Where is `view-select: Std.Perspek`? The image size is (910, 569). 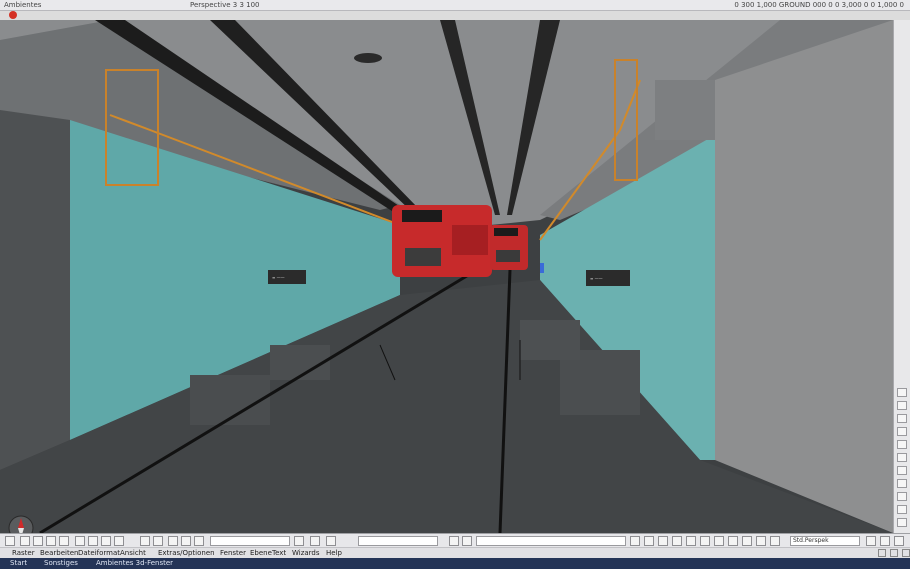 view-select: Std.Perspek is located at coordinates (825, 541).